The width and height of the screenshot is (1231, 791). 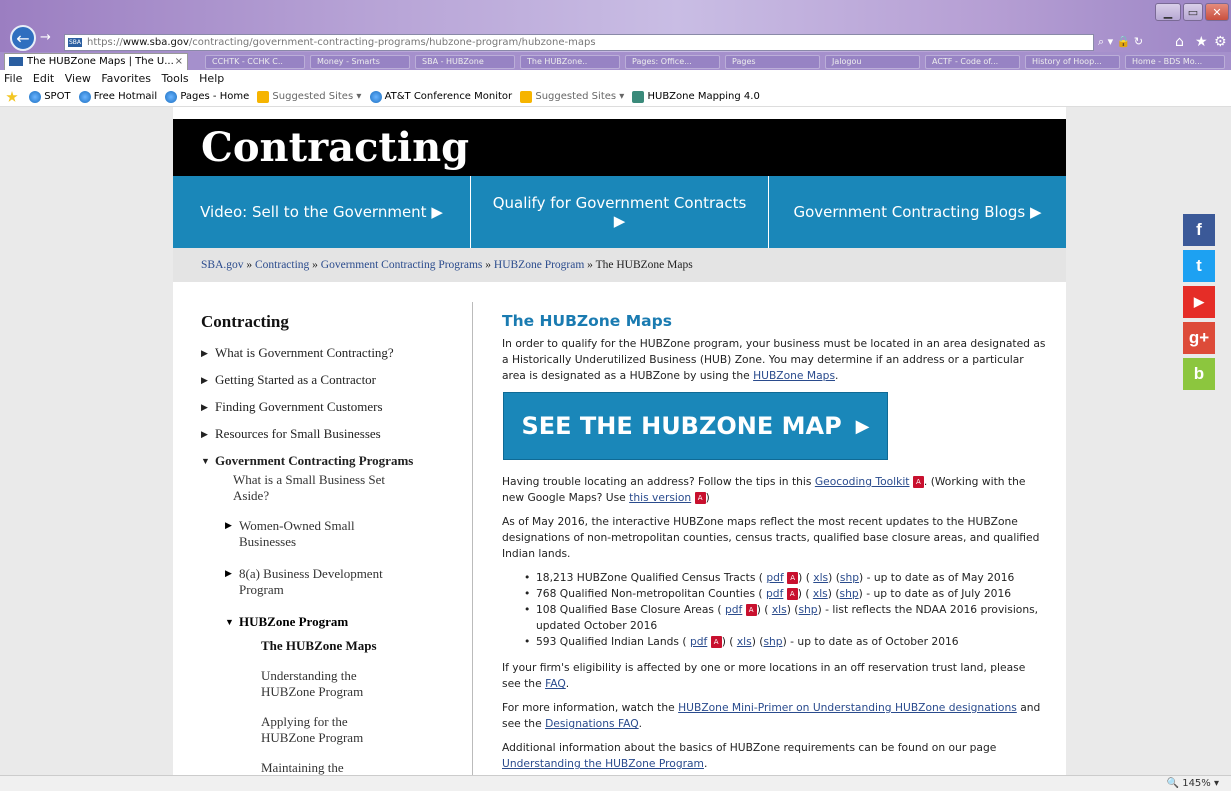 What do you see at coordinates (331, 411) in the screenshot?
I see `sidebar-item-finding-customers: ▶ Finding Government Customers` at bounding box center [331, 411].